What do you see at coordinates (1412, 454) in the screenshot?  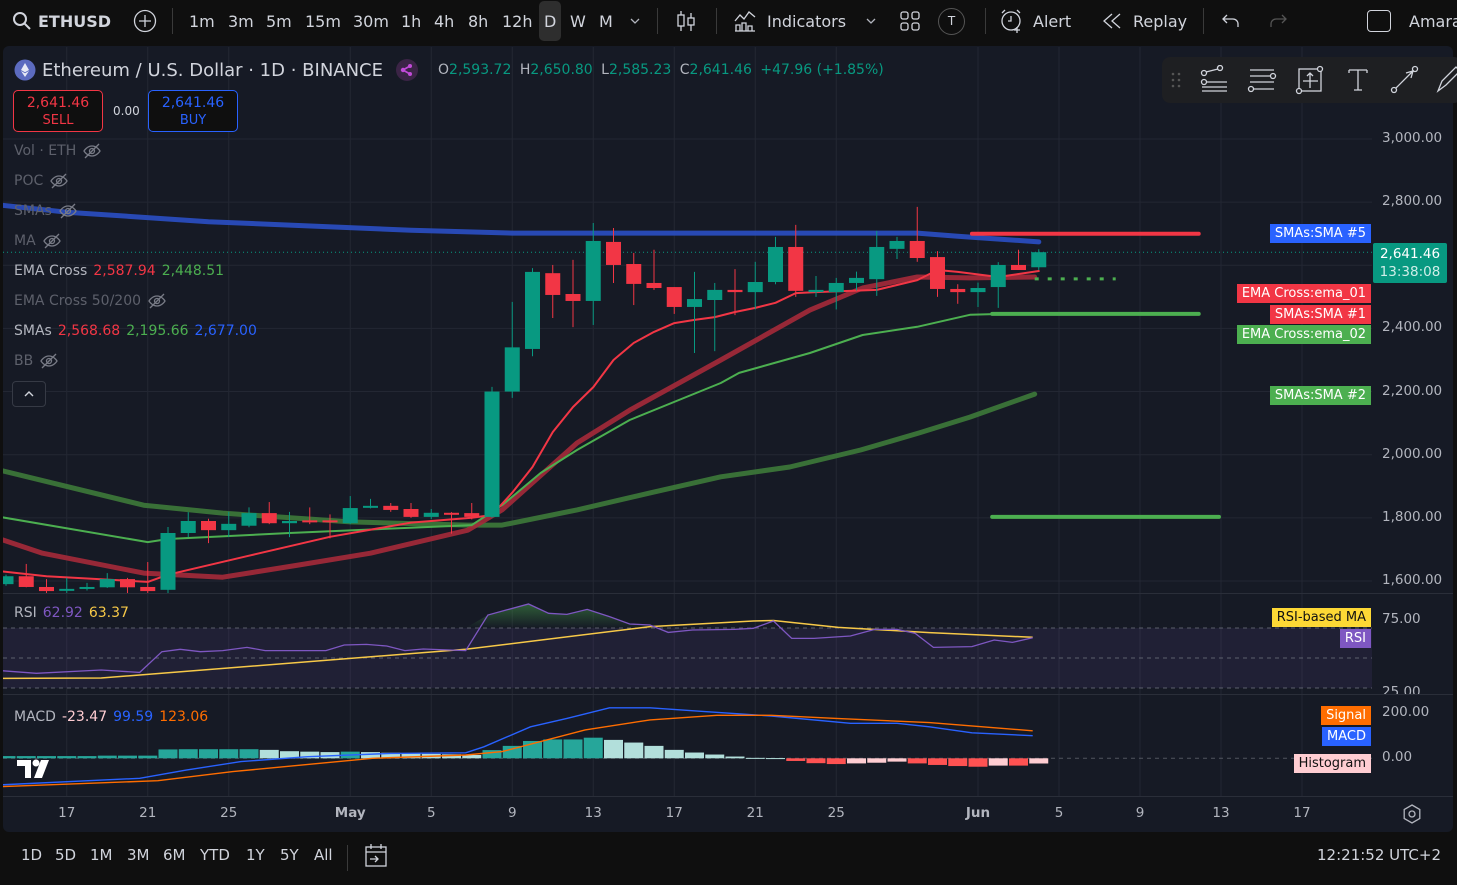 I see `price-axis-label: 2,000.00` at bounding box center [1412, 454].